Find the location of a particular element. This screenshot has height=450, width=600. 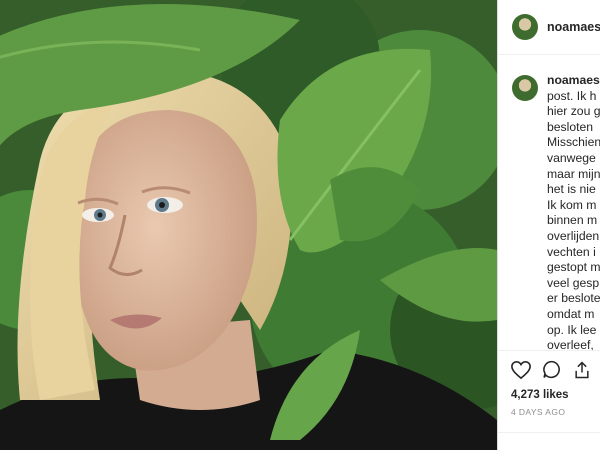

caption-line: binnen m is located at coordinates (572, 220).